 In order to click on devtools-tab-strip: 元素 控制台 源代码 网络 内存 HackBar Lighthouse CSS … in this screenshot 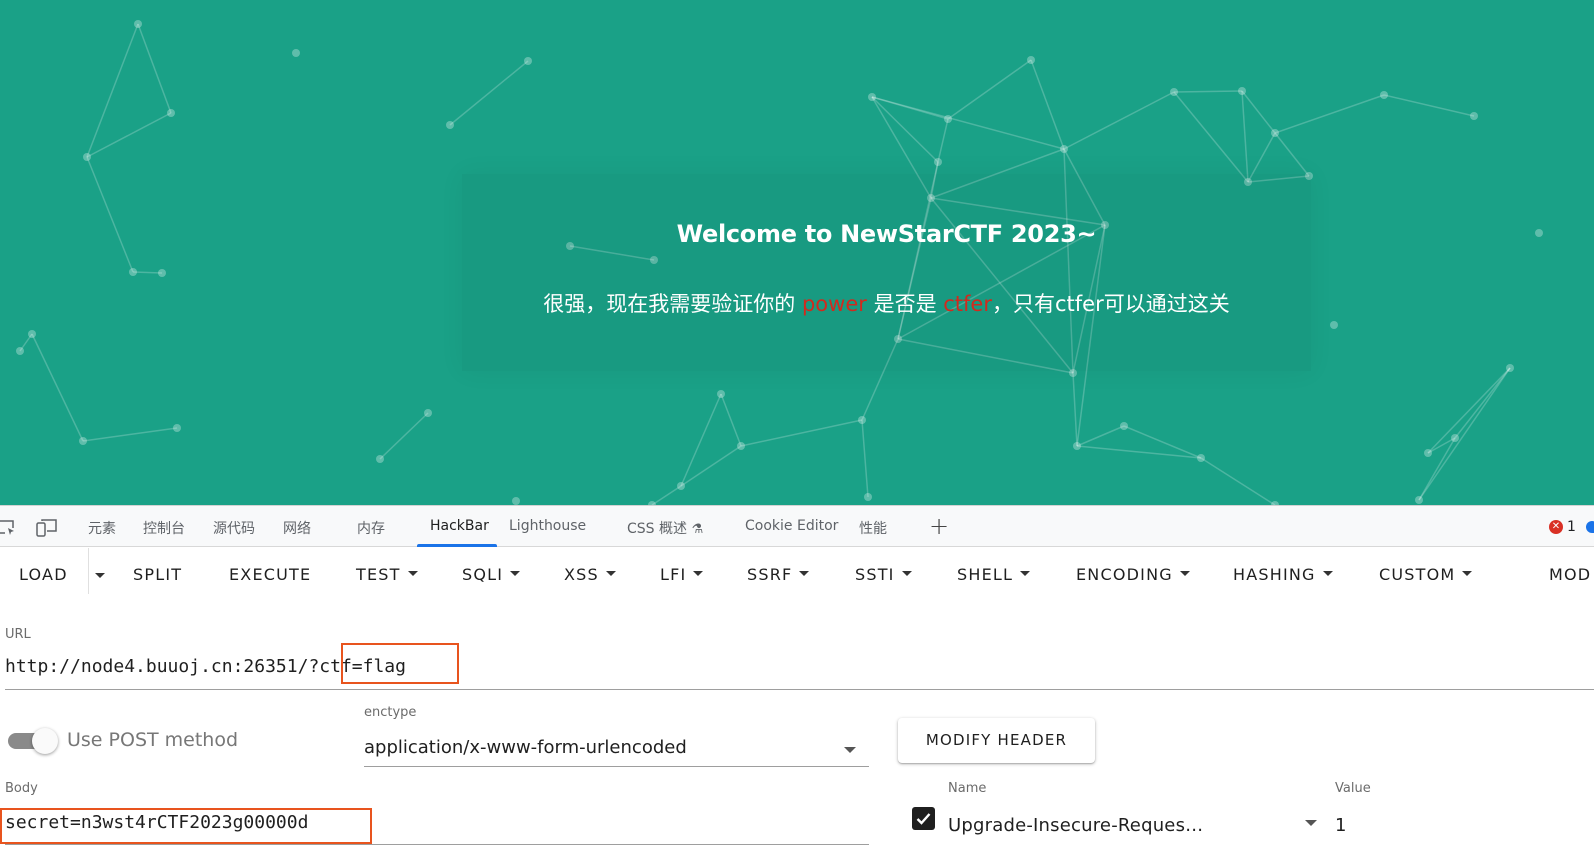, I will do `click(797, 526)`.